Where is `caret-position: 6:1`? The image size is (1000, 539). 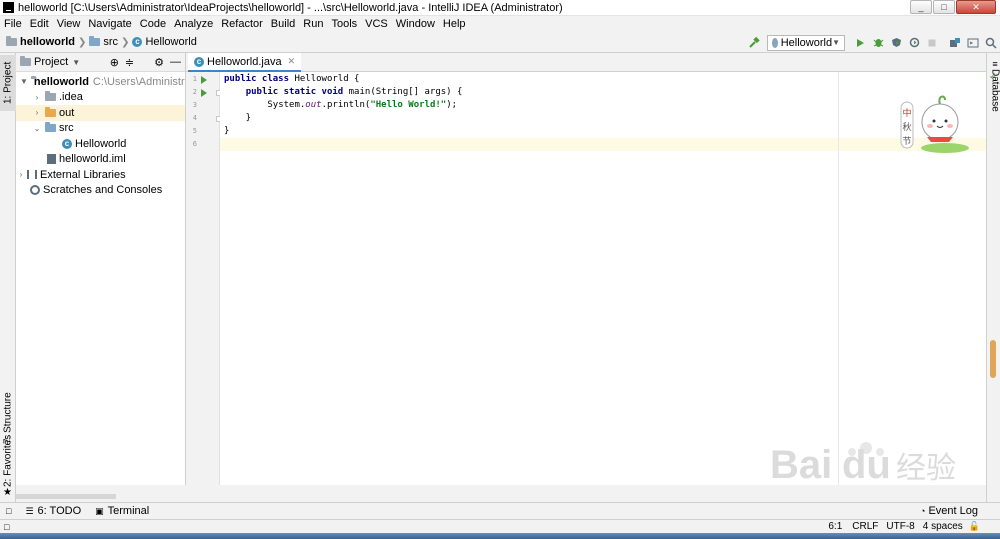 caret-position: 6:1 is located at coordinates (835, 526).